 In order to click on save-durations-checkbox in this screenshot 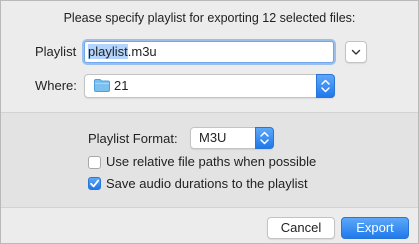, I will do `click(94, 183)`.